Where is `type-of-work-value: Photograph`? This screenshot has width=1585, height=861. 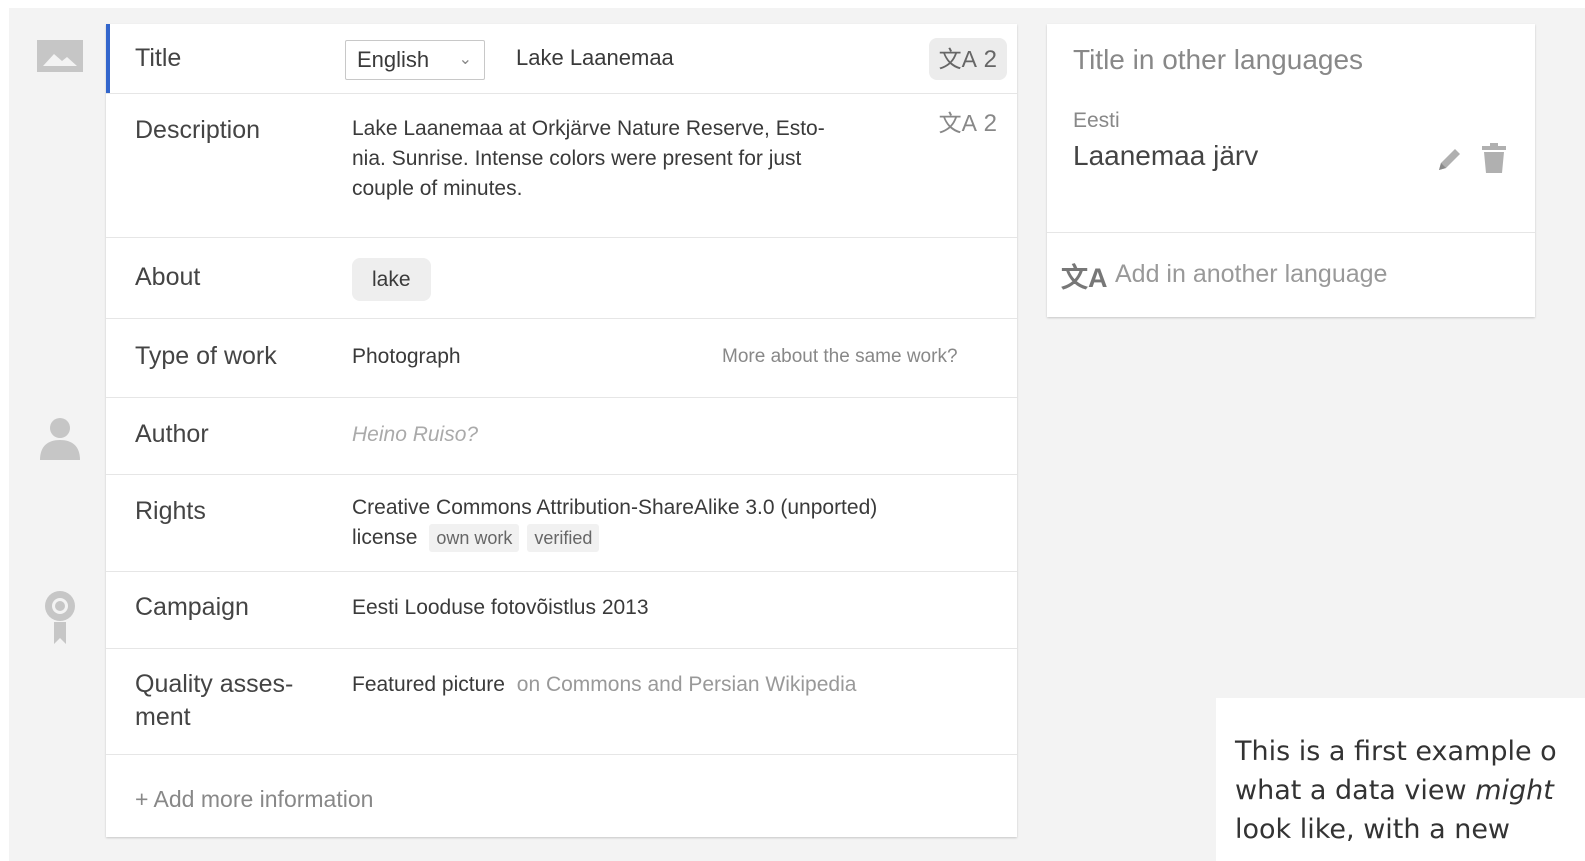
type-of-work-value: Photograph is located at coordinates (406, 357).